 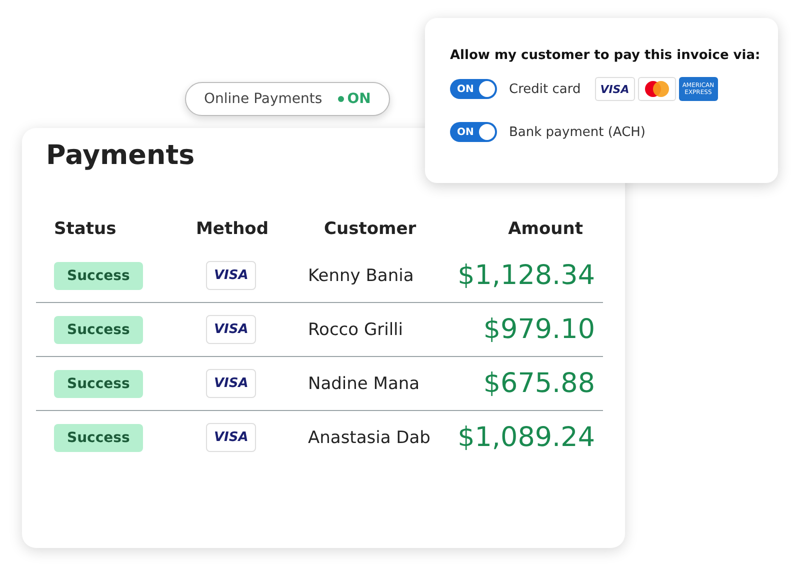 What do you see at coordinates (232, 229) in the screenshot?
I see `column-header: Method` at bounding box center [232, 229].